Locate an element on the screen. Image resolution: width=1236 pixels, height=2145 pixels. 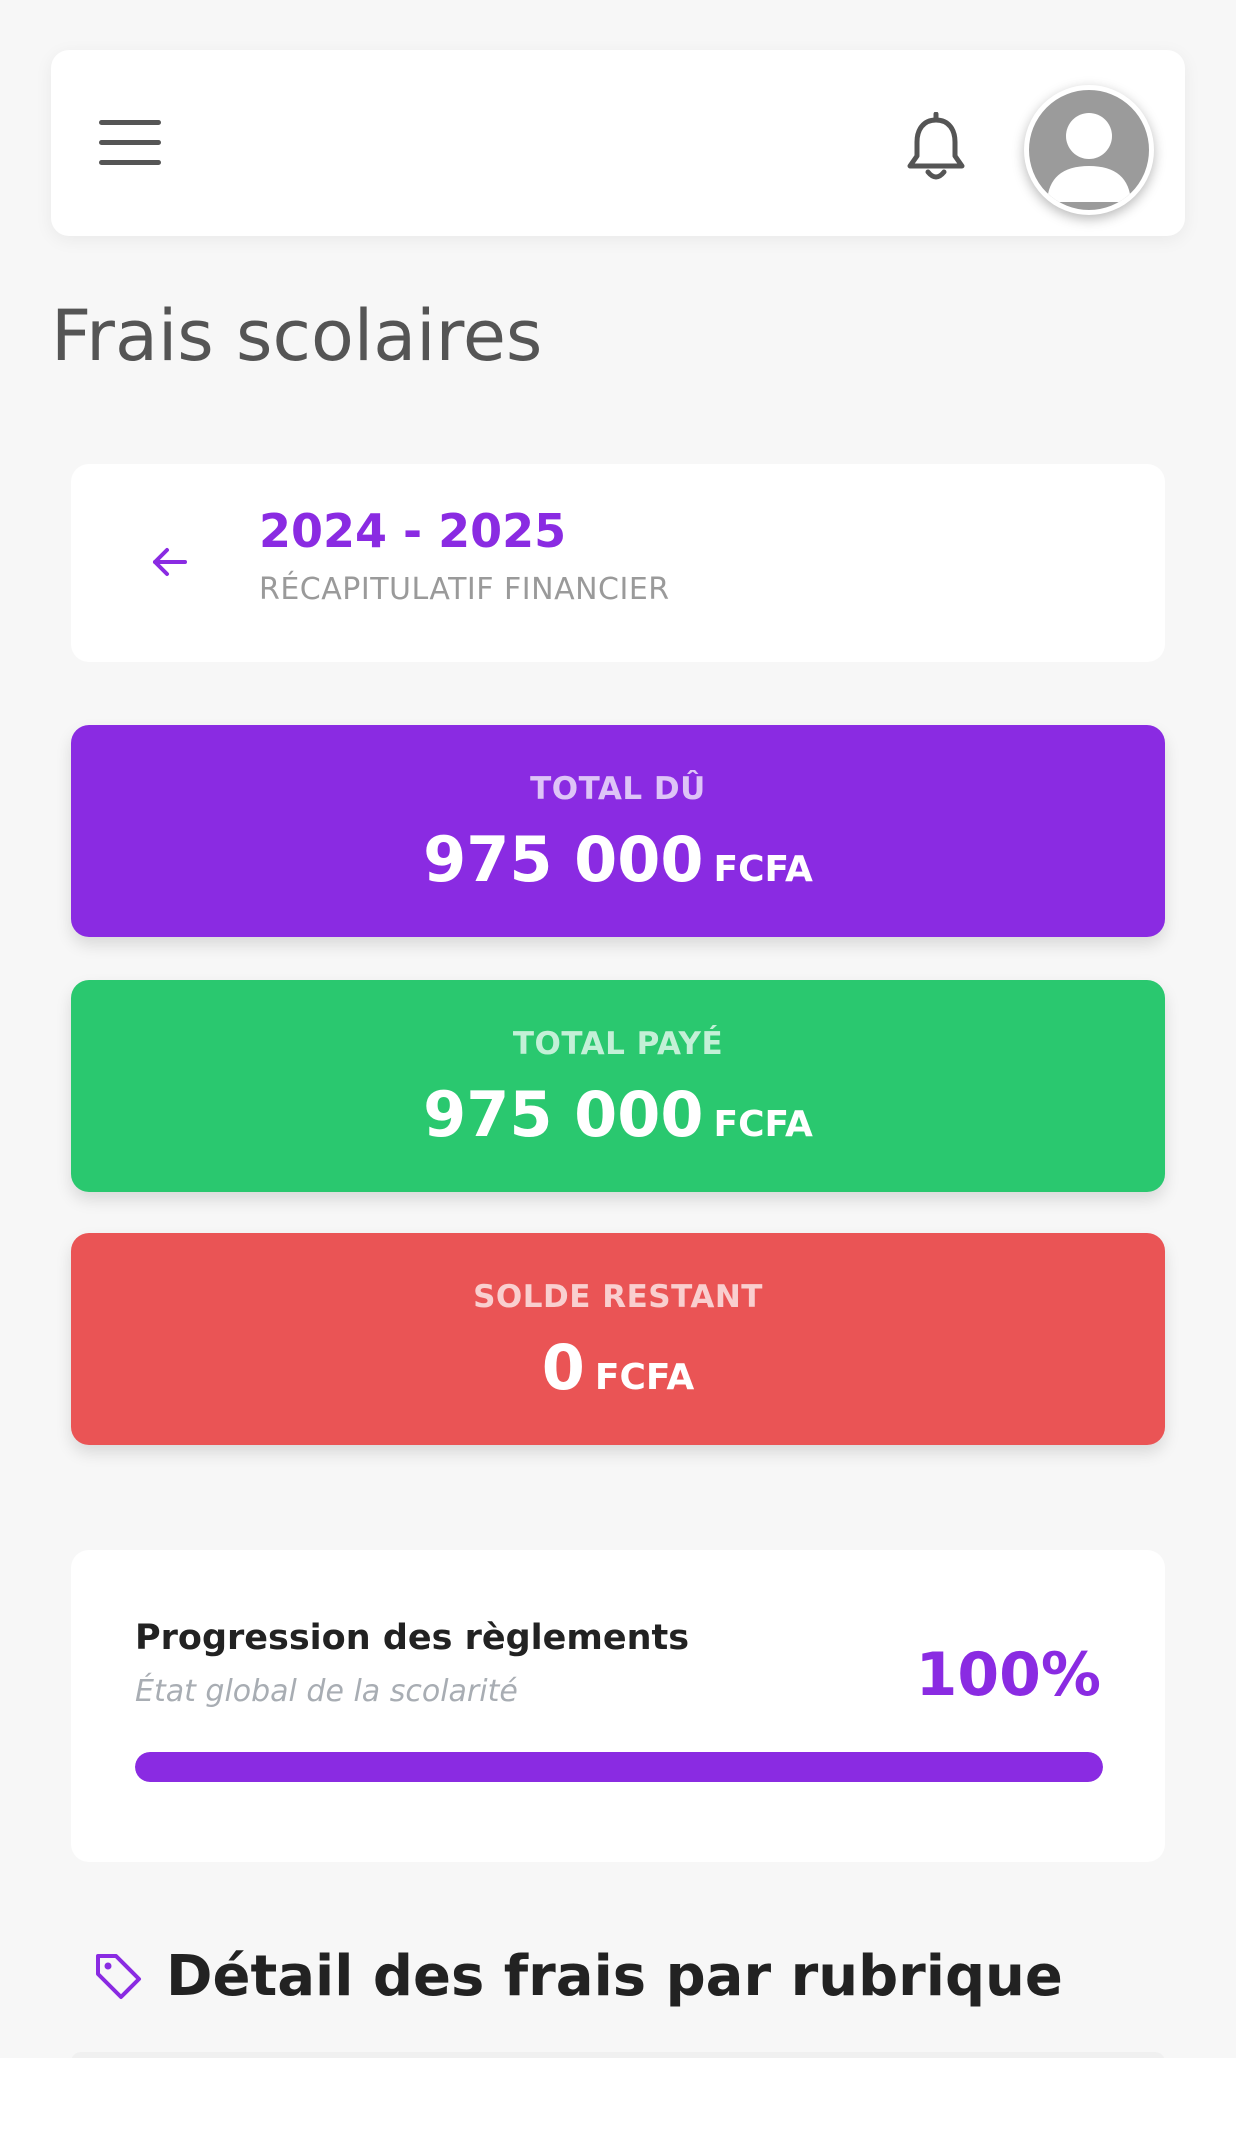
arrow-left-icon is located at coordinates (170, 562).